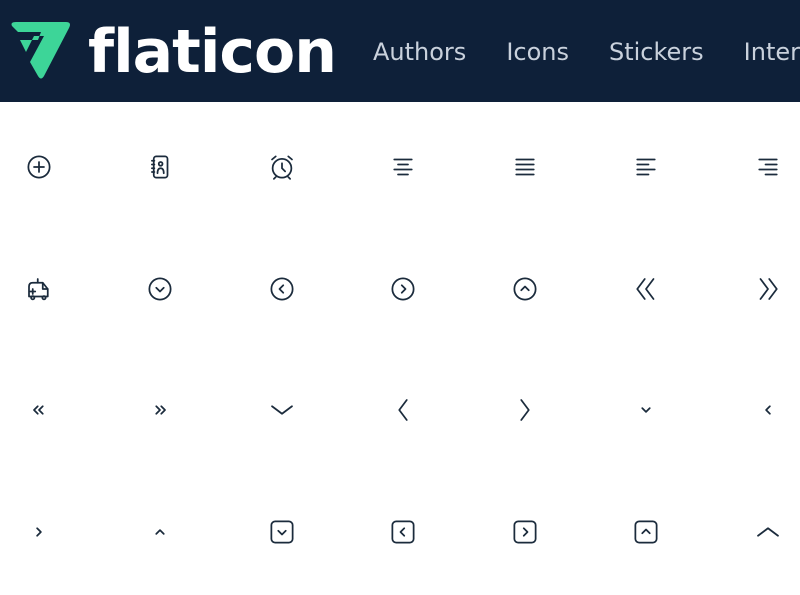 The width and height of the screenshot is (800, 595). What do you see at coordinates (646, 289) in the screenshot?
I see `angle-double-left-icon` at bounding box center [646, 289].